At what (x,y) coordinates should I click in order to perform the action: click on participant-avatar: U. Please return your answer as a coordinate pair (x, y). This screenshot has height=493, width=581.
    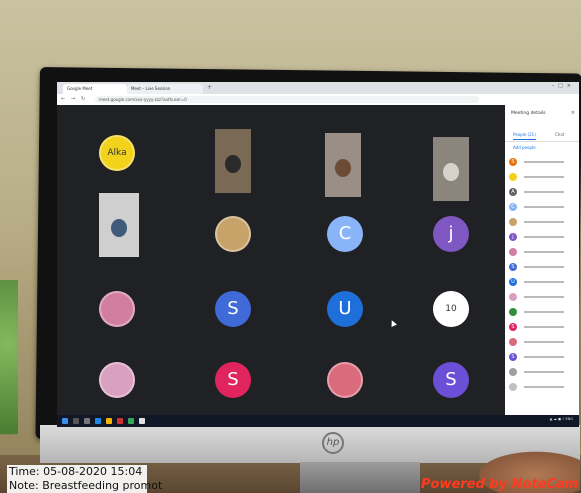
    Looking at the image, I should click on (345, 309).